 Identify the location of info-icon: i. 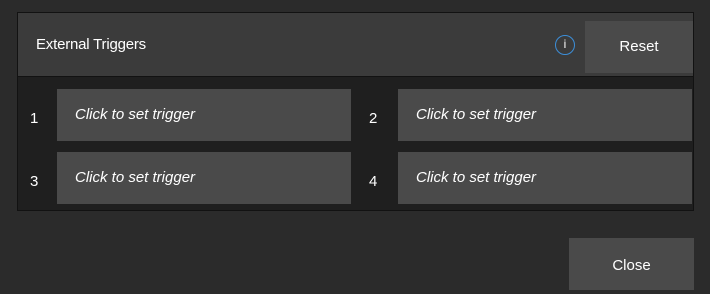
(565, 45).